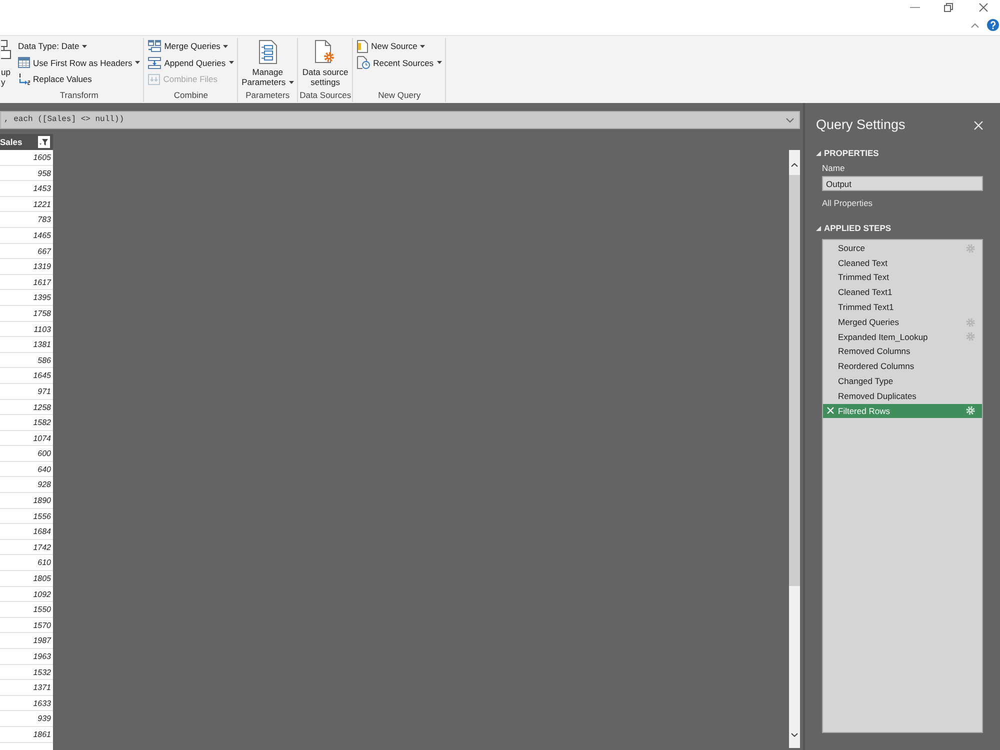  What do you see at coordinates (26, 548) in the screenshot?
I see `table-cell: 1742` at bounding box center [26, 548].